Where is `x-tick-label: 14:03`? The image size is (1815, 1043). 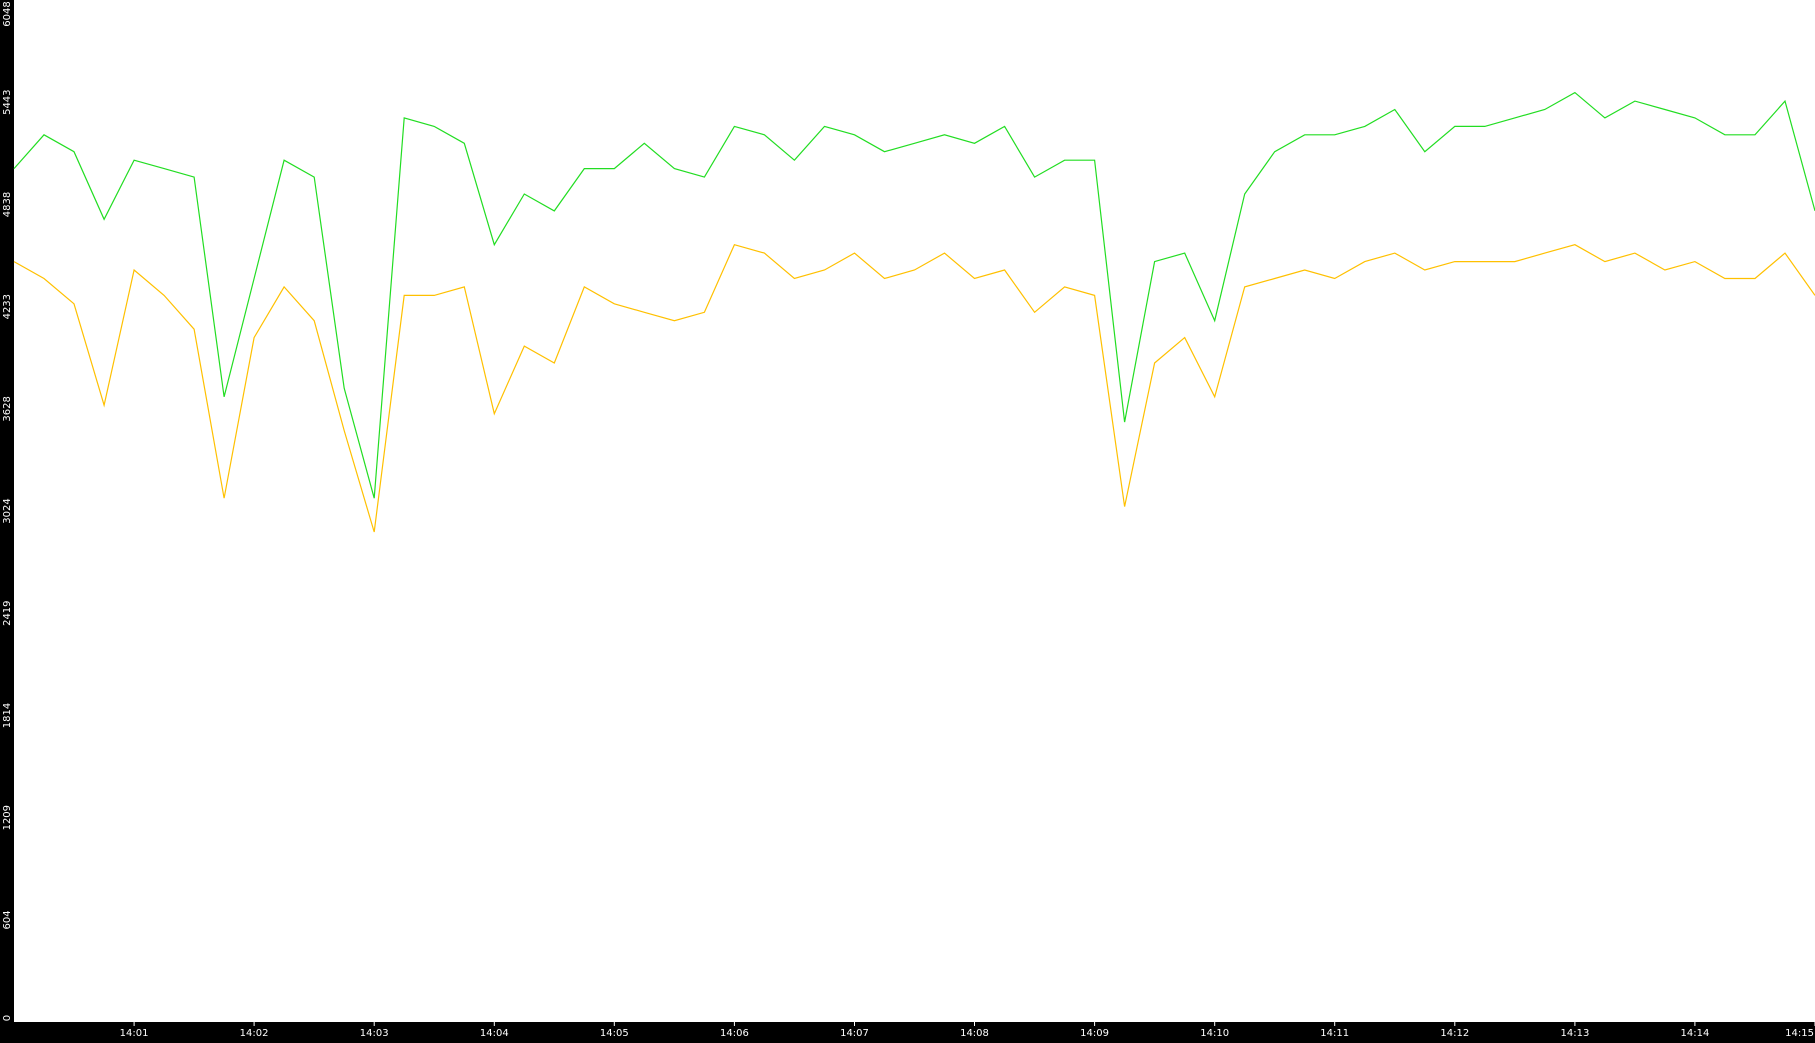
x-tick-label: 14:03 is located at coordinates (374, 1033).